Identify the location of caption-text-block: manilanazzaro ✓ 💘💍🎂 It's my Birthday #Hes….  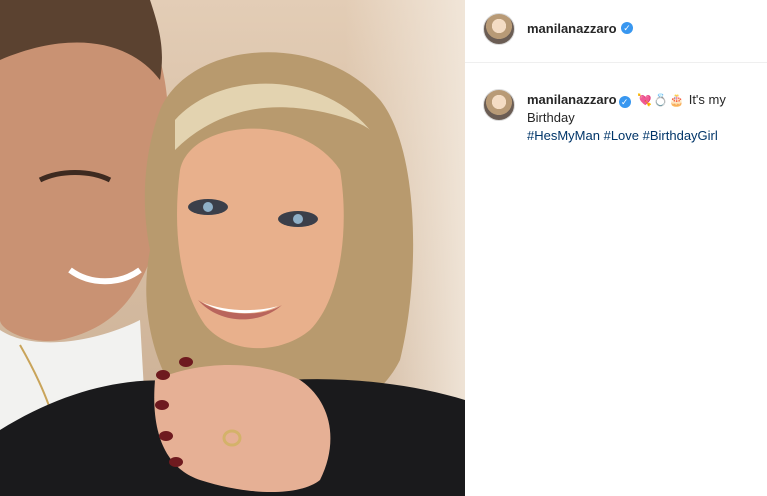
(637, 118).